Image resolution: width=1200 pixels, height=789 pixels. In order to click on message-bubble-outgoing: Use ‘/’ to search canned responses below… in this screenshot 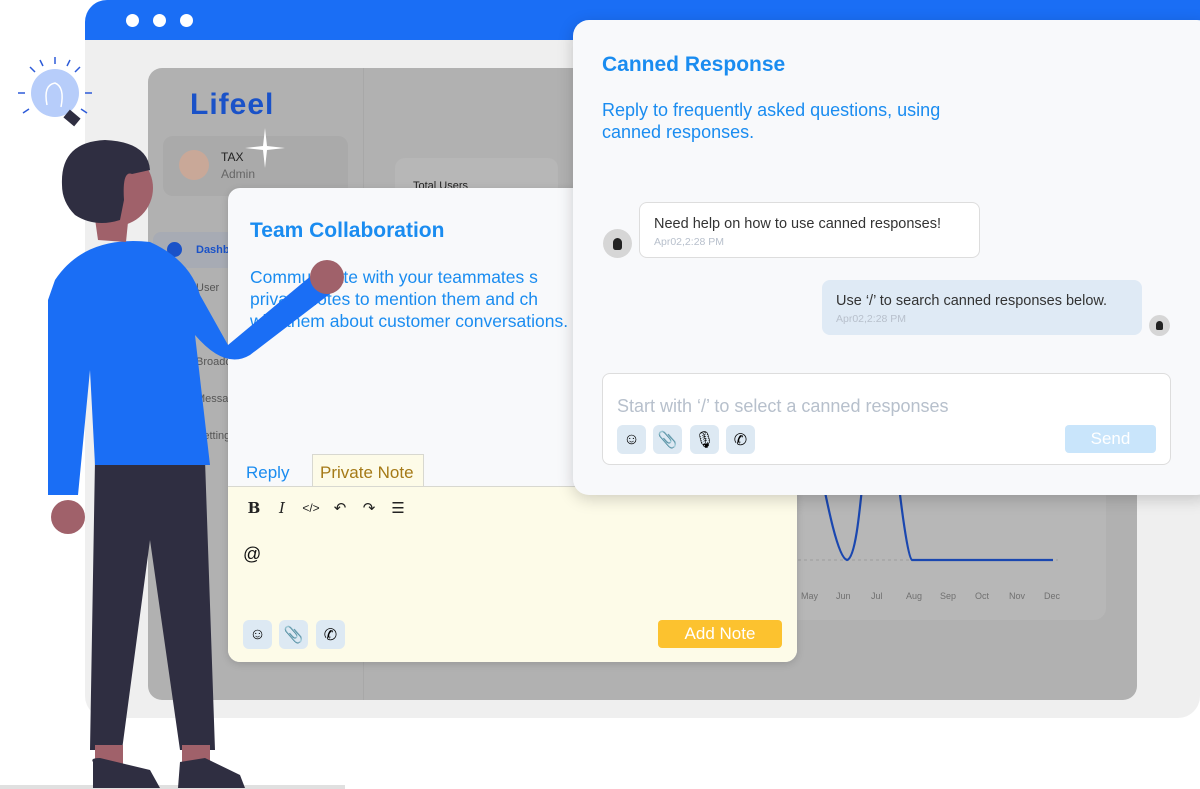, I will do `click(982, 307)`.